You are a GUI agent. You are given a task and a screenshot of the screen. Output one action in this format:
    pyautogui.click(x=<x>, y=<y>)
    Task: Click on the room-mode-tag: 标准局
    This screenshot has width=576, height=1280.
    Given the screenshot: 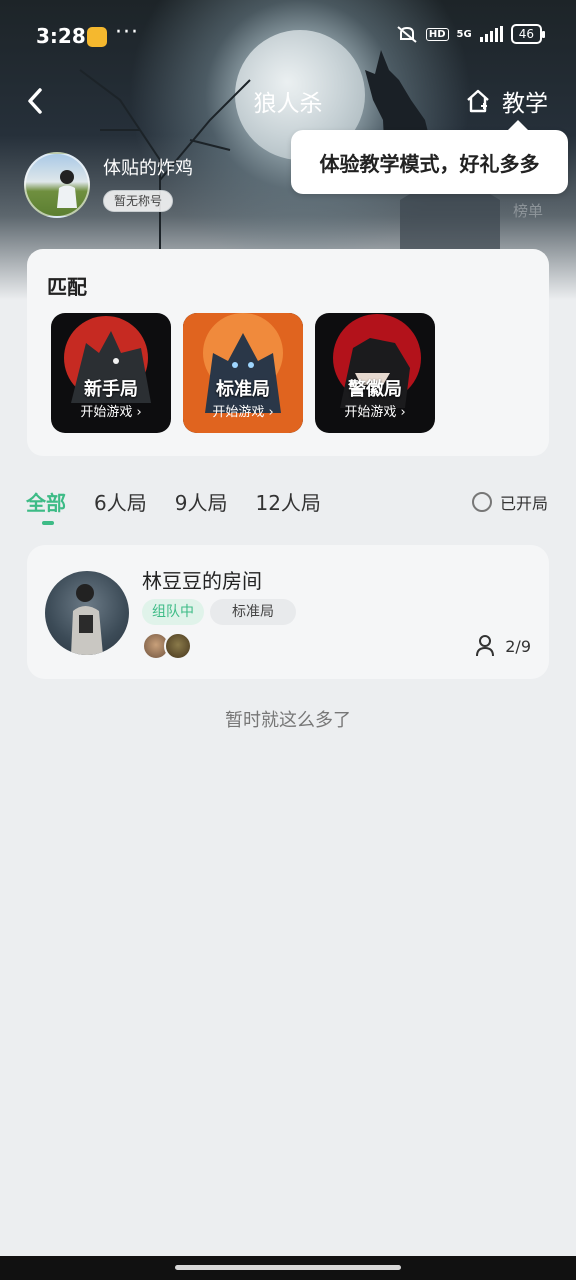 What is the action you would take?
    pyautogui.click(x=253, y=612)
    